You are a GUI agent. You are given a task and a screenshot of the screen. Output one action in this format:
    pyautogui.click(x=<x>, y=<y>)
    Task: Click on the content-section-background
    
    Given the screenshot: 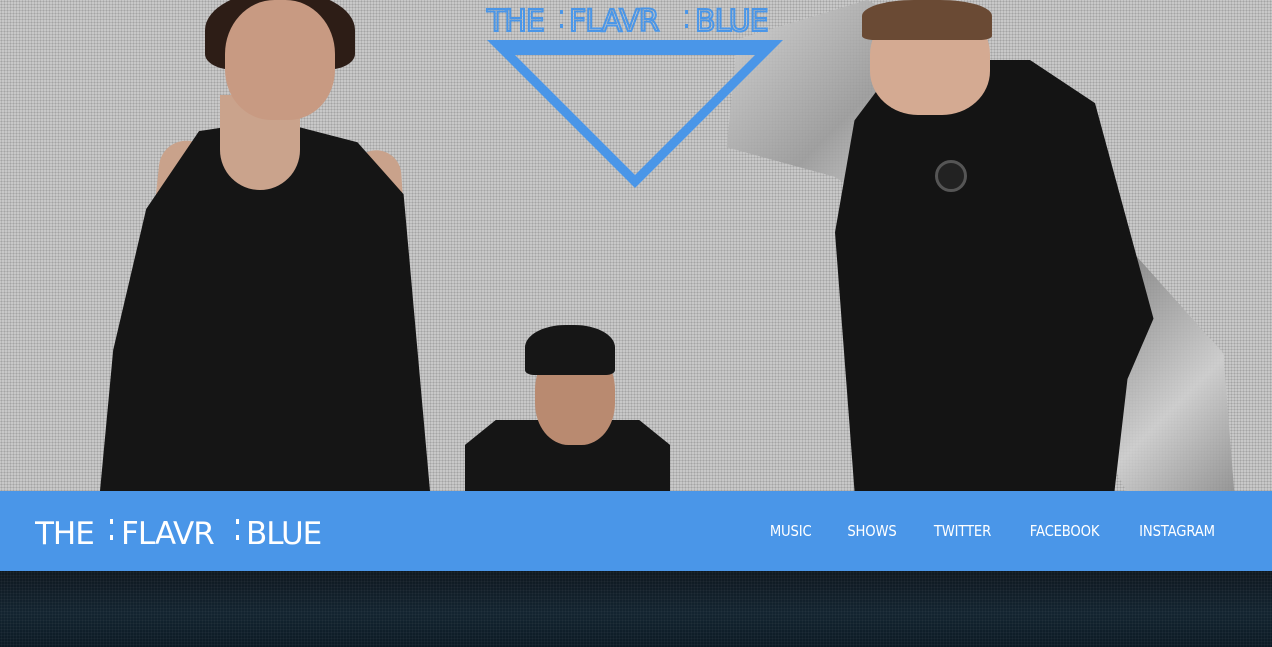 What is the action you would take?
    pyautogui.click(x=636, y=609)
    